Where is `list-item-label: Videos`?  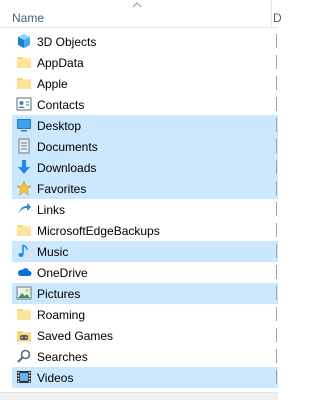
list-item-label: Videos is located at coordinates (55, 378).